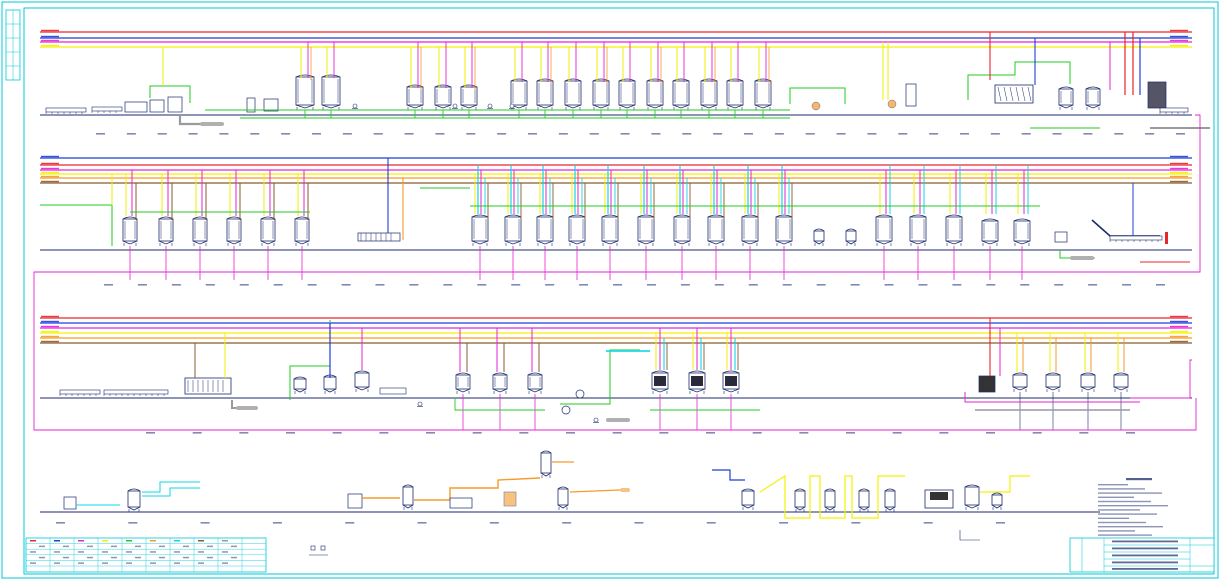 This screenshot has height=580, width=1220. What do you see at coordinates (939, 496) in the screenshot?
I see `machine-fill` at bounding box center [939, 496].